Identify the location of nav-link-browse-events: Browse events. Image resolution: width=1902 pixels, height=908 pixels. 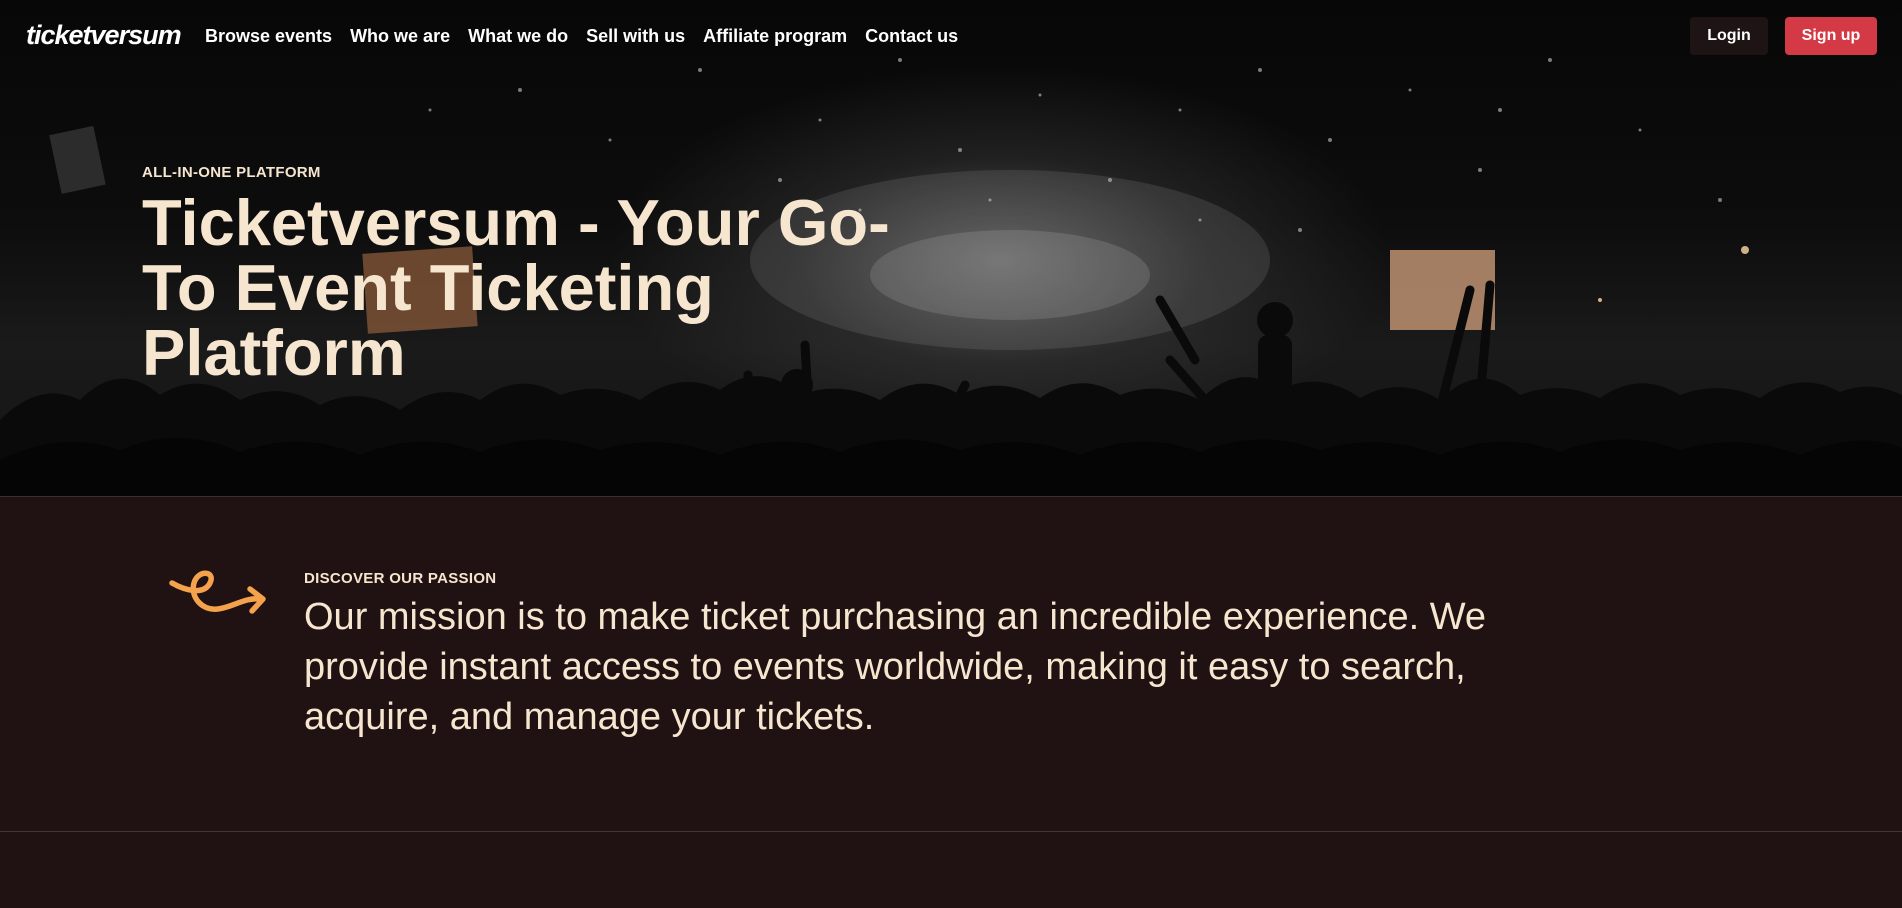
(268, 36).